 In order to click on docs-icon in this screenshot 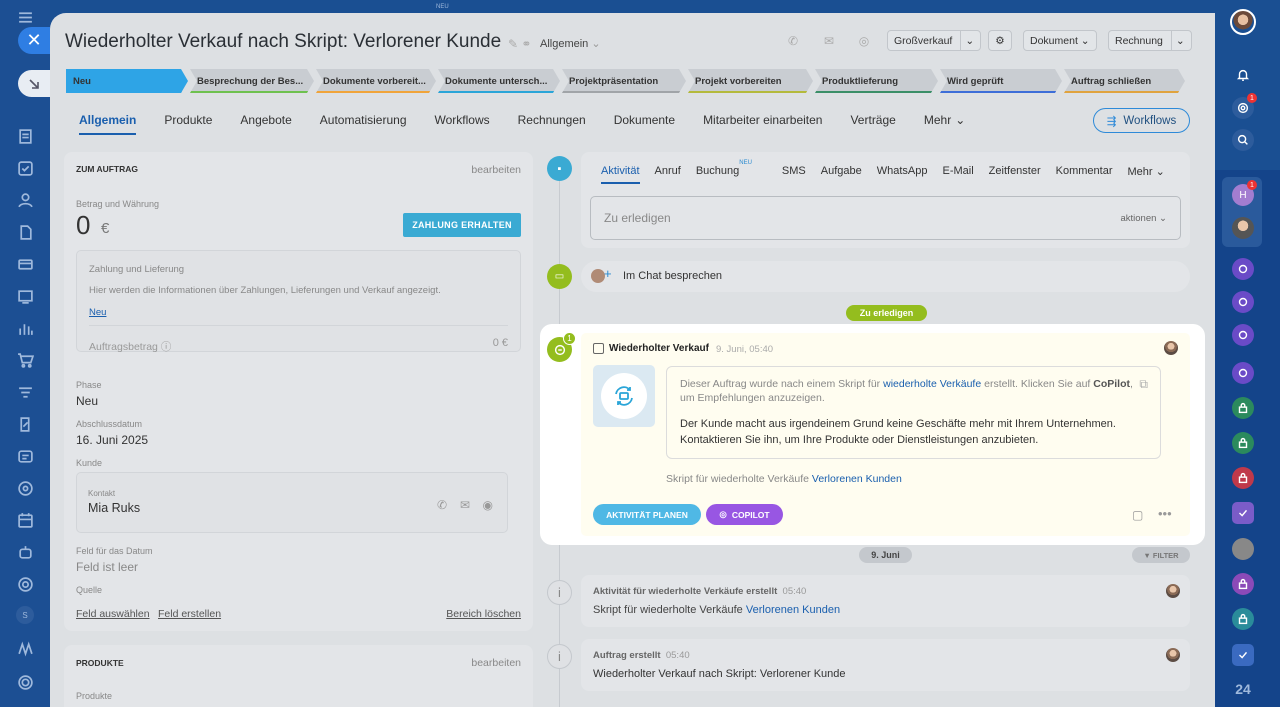, I will do `click(25, 232)`.